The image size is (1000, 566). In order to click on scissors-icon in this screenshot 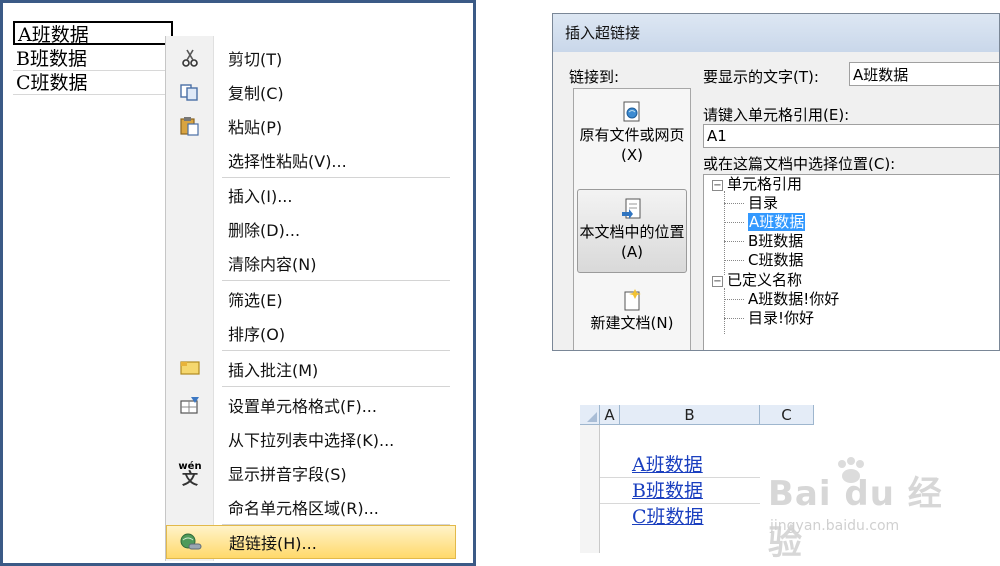, I will do `click(190, 58)`.